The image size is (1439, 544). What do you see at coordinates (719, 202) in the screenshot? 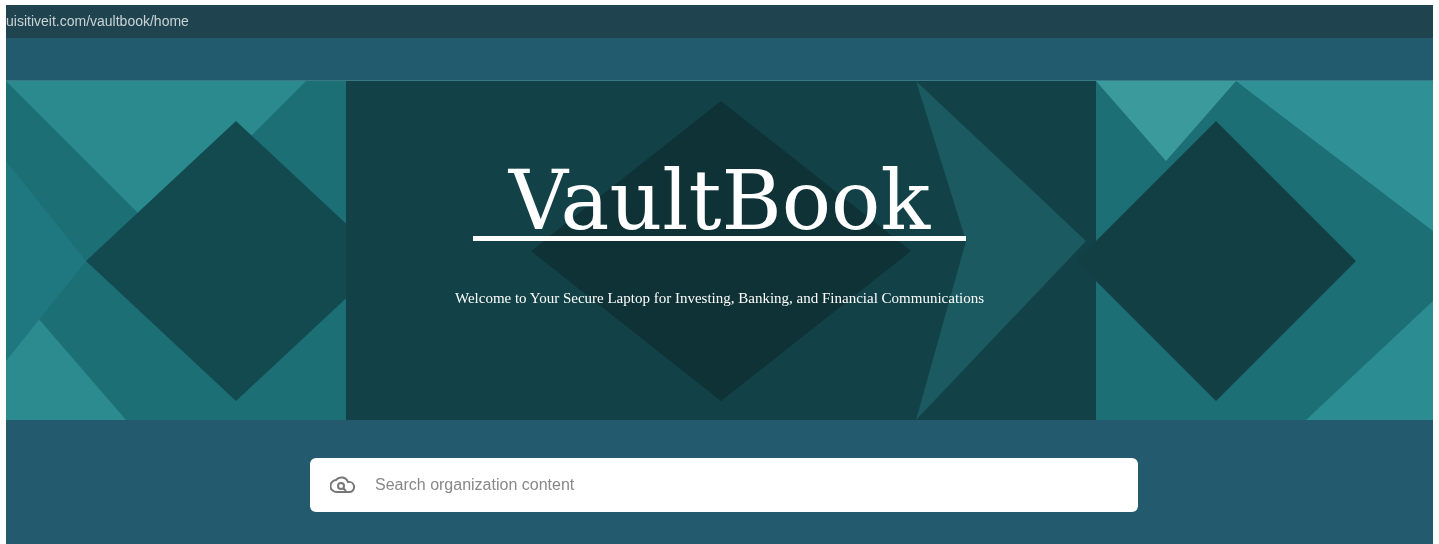
I see `banner-title: VaultBook` at bounding box center [719, 202].